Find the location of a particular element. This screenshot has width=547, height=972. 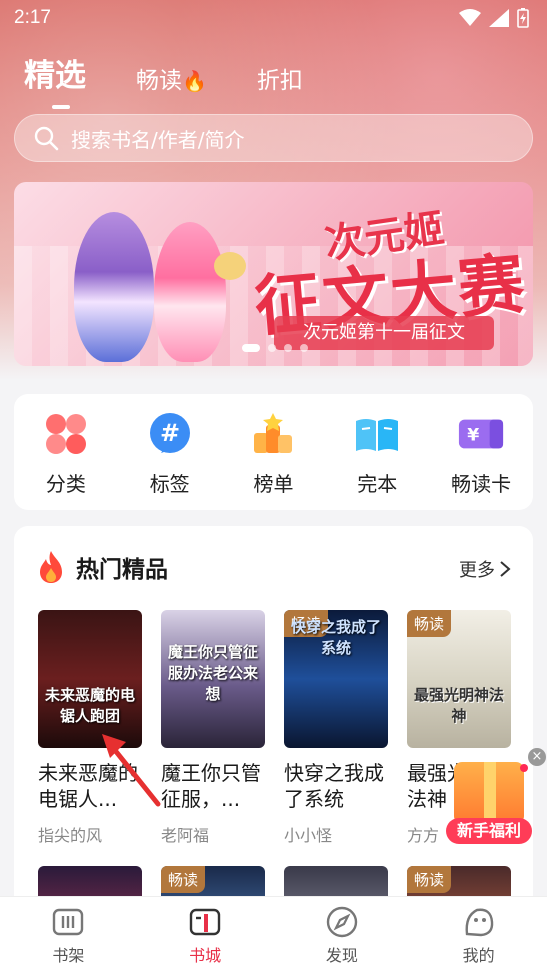

book-cover: 未来恶魔的电锯人跑团 is located at coordinates (90, 679).